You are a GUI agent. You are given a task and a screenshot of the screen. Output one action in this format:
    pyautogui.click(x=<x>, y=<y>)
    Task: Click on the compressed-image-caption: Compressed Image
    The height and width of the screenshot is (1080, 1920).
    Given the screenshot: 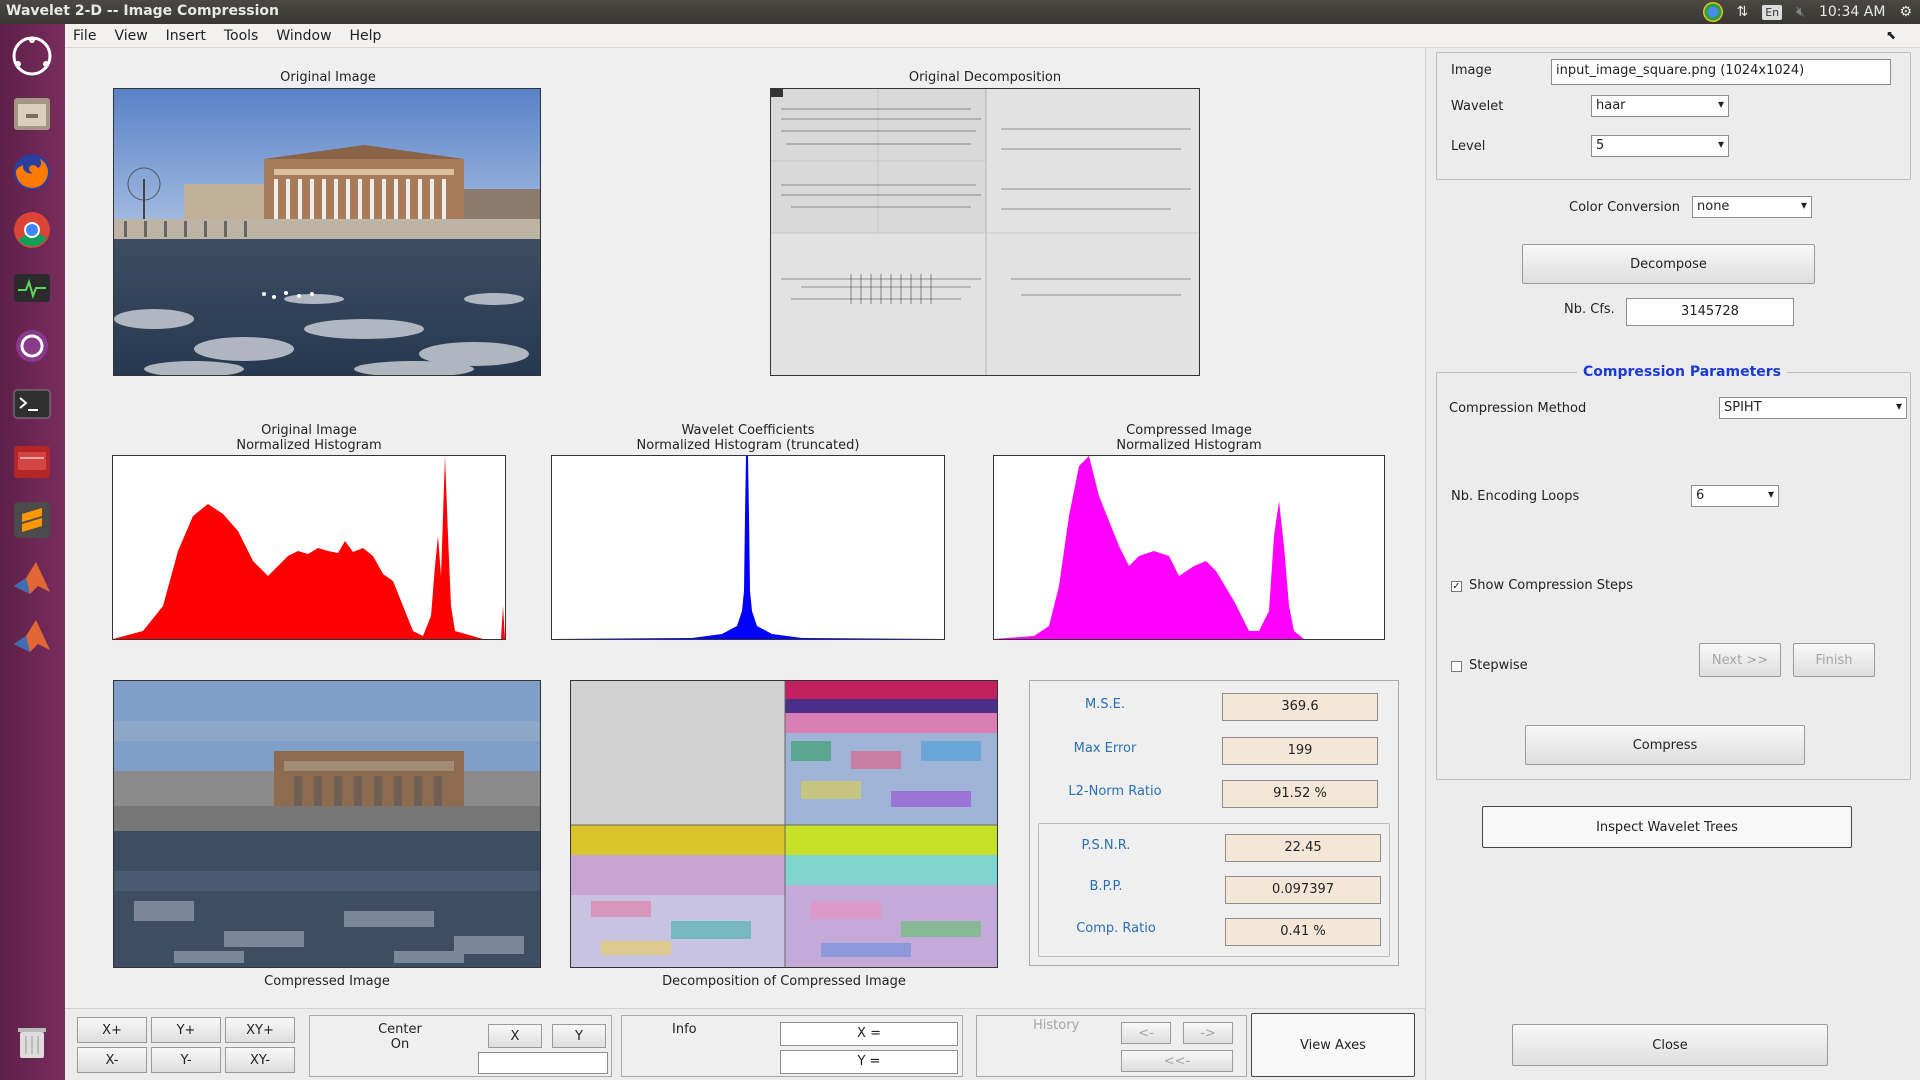 What is the action you would take?
    pyautogui.click(x=327, y=981)
    